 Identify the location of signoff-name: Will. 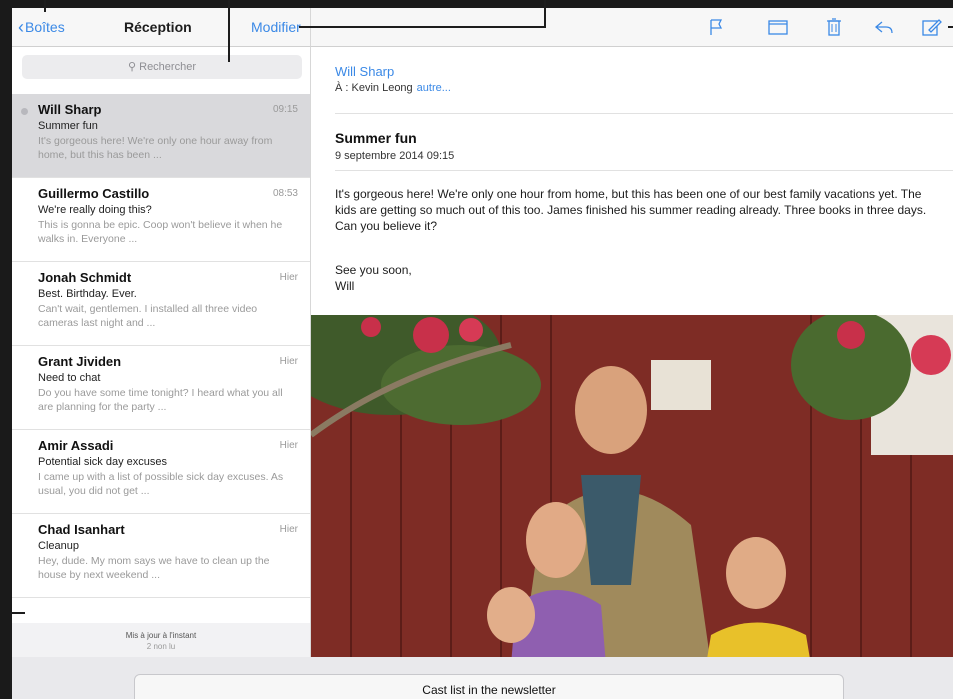
(345, 286).